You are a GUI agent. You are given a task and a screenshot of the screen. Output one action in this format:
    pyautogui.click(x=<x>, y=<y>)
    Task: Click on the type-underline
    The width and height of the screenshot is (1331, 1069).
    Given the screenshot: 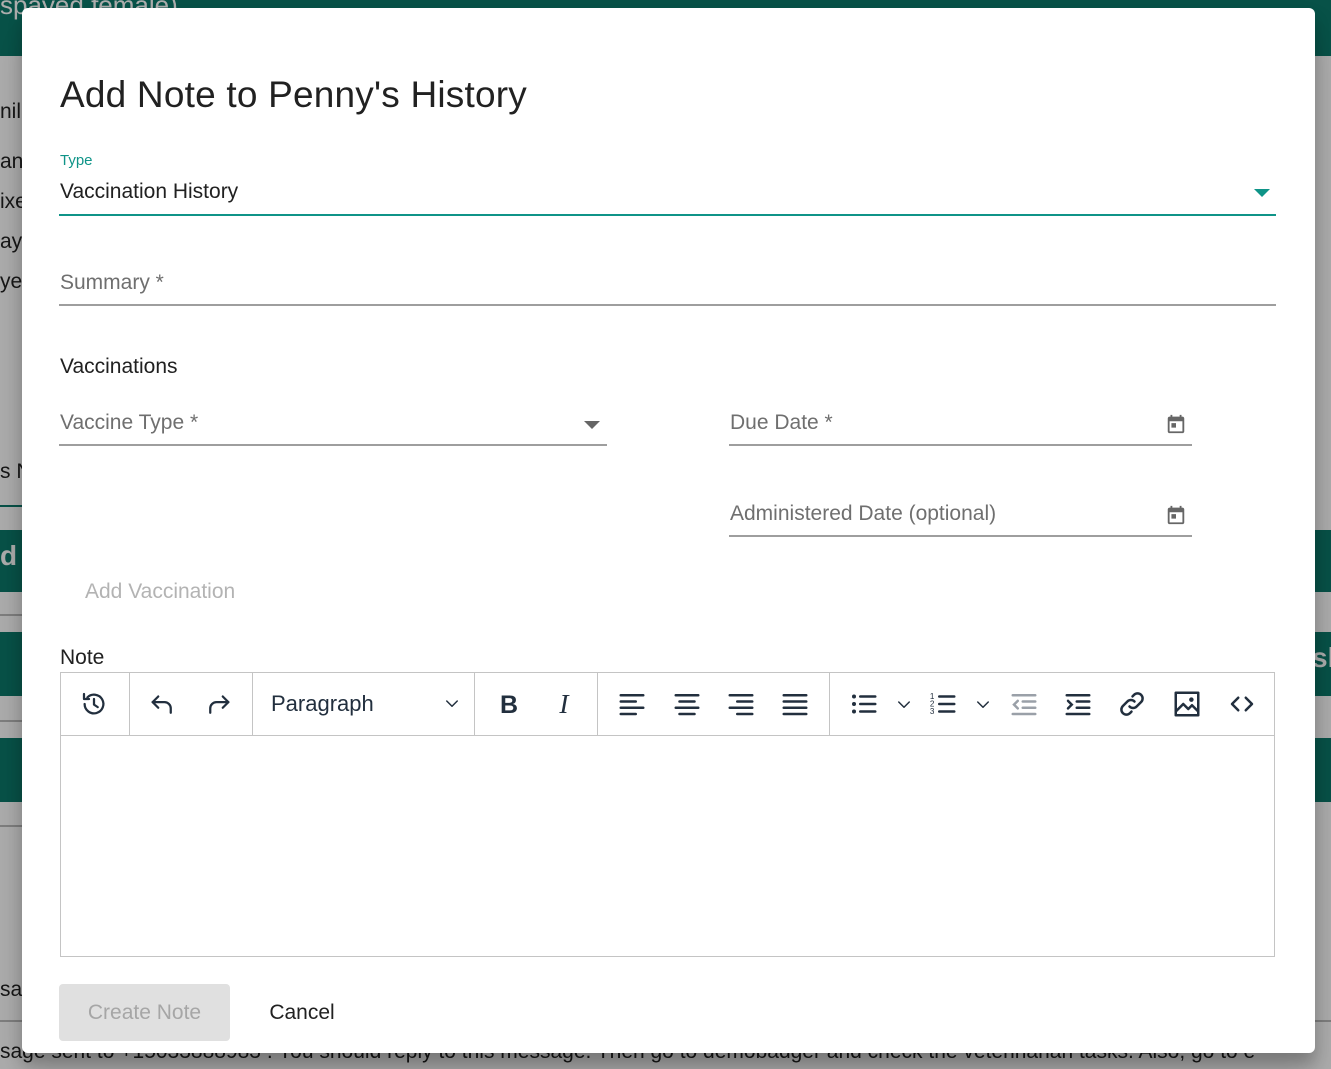 What is the action you would take?
    pyautogui.click(x=667, y=215)
    